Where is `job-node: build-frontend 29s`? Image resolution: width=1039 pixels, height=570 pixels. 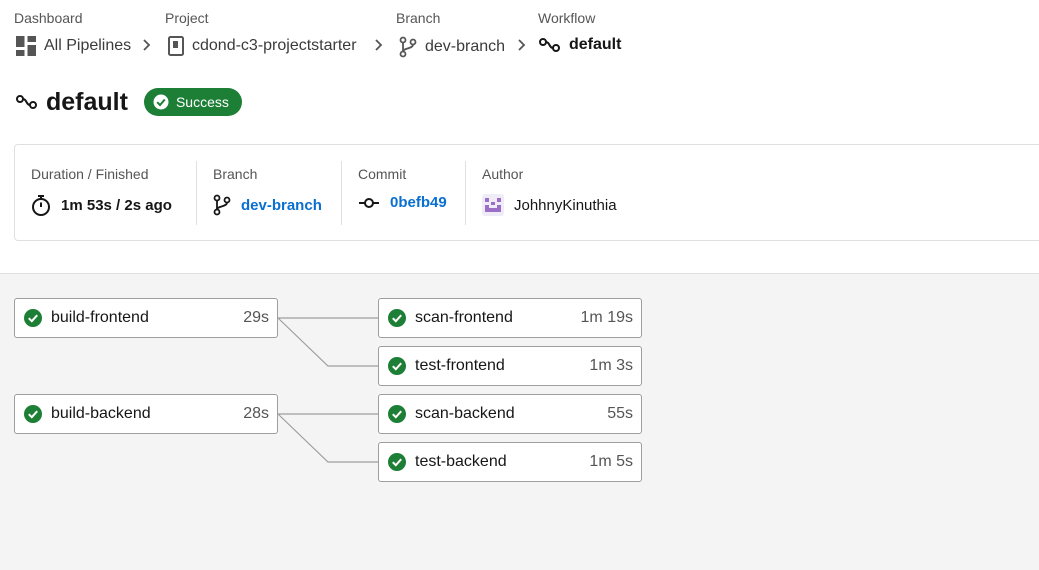
job-node: build-frontend 29s is located at coordinates (146, 318).